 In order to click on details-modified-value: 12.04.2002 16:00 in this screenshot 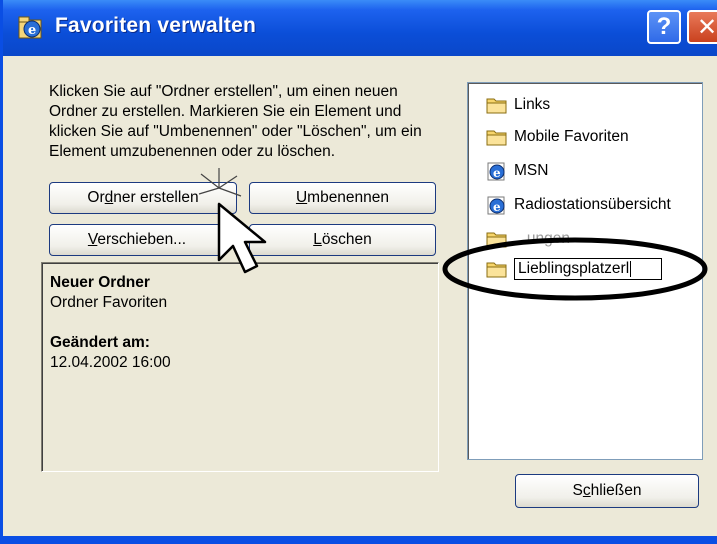, I will do `click(110, 362)`.